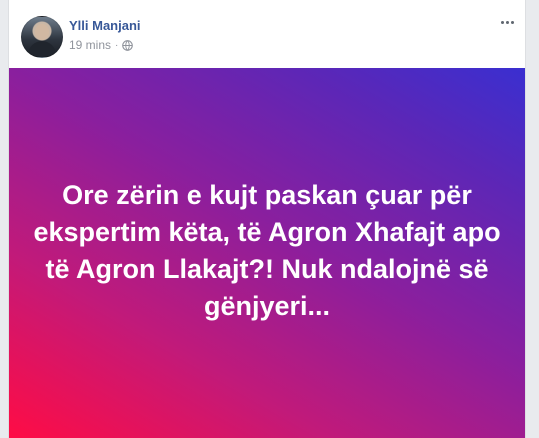  What do you see at coordinates (42, 32) in the screenshot?
I see `avatar-face` at bounding box center [42, 32].